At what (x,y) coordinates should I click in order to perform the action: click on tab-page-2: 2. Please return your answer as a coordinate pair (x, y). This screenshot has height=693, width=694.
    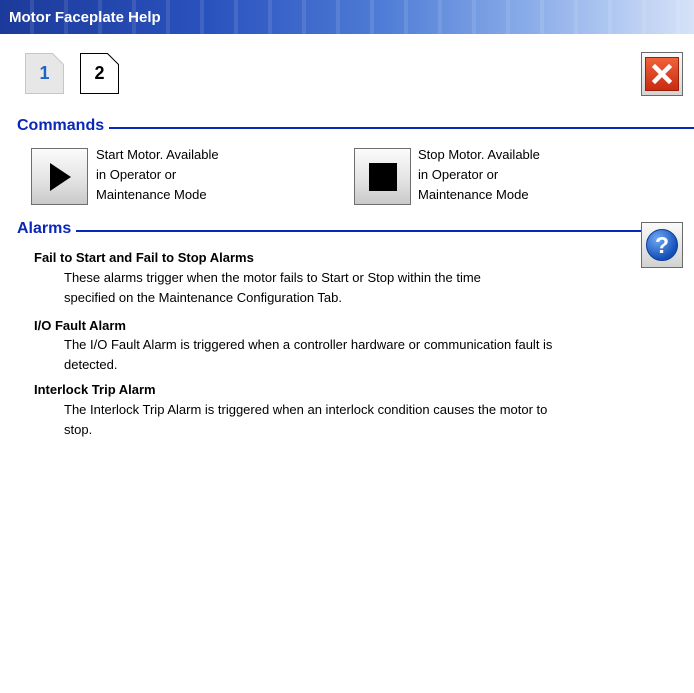
    Looking at the image, I should click on (99, 73).